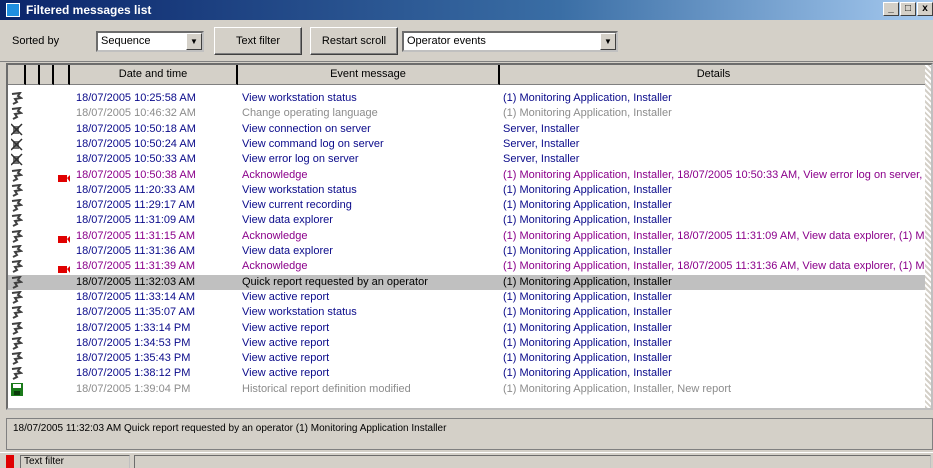  Describe the element at coordinates (713, 75) in the screenshot. I see `header-details: Details` at that location.